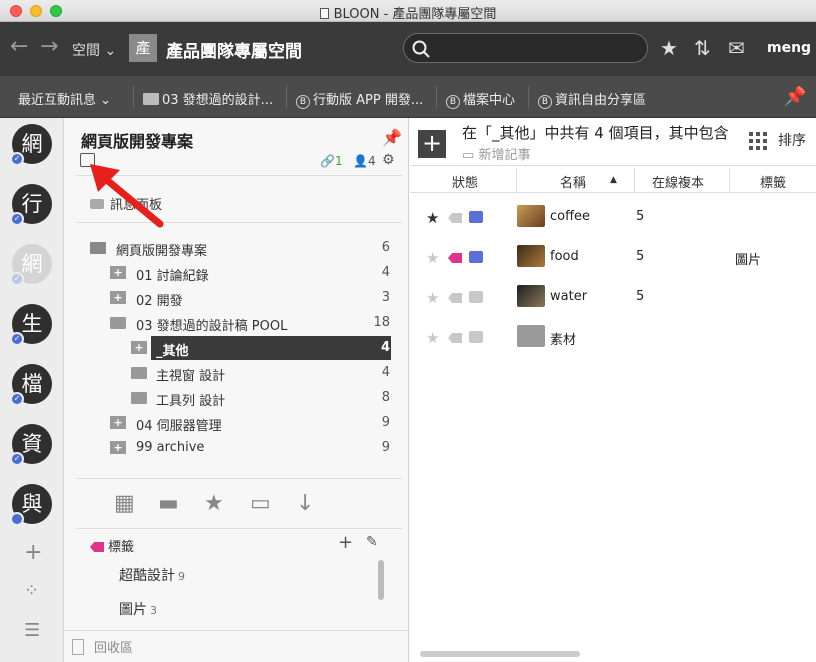 The height and width of the screenshot is (662, 816). I want to click on folder-icon, so click(531, 336).